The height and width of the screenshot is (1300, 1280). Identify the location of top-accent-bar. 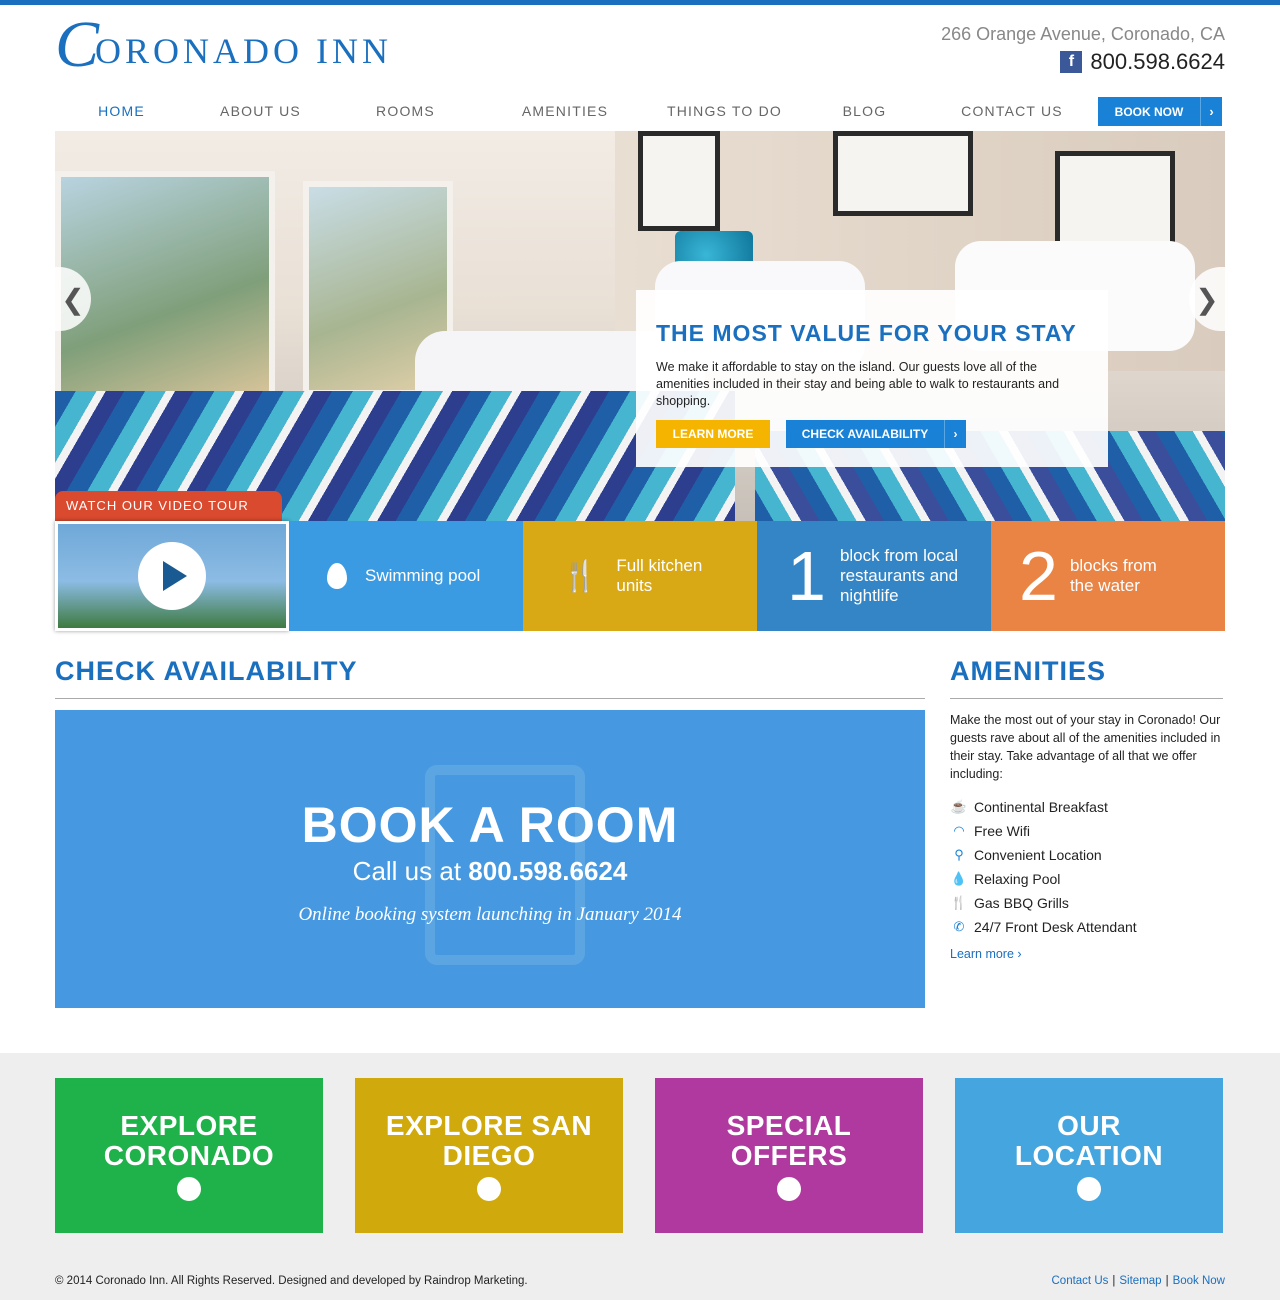
(640, 2).